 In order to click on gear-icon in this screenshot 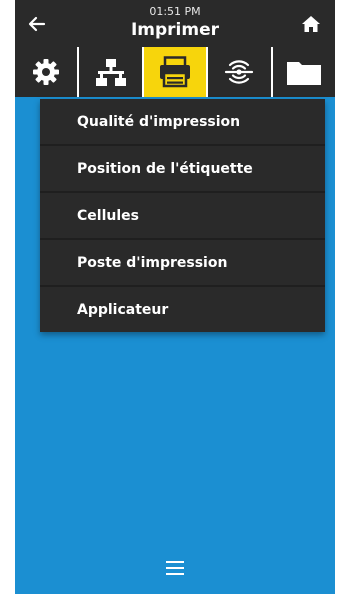, I will do `click(46, 72)`.